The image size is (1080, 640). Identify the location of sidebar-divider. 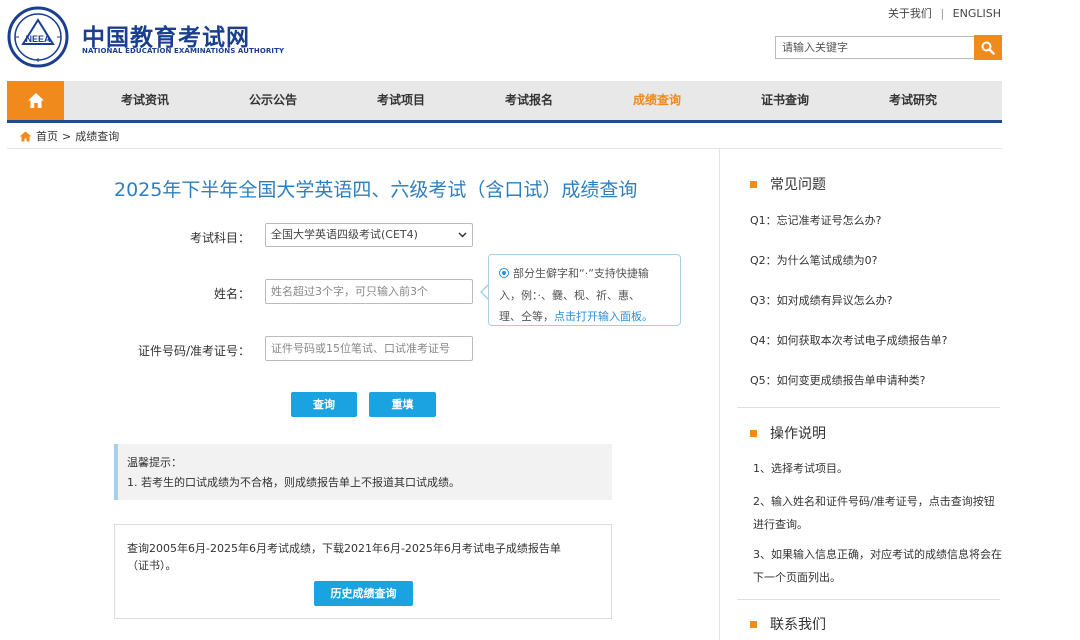
(719, 394).